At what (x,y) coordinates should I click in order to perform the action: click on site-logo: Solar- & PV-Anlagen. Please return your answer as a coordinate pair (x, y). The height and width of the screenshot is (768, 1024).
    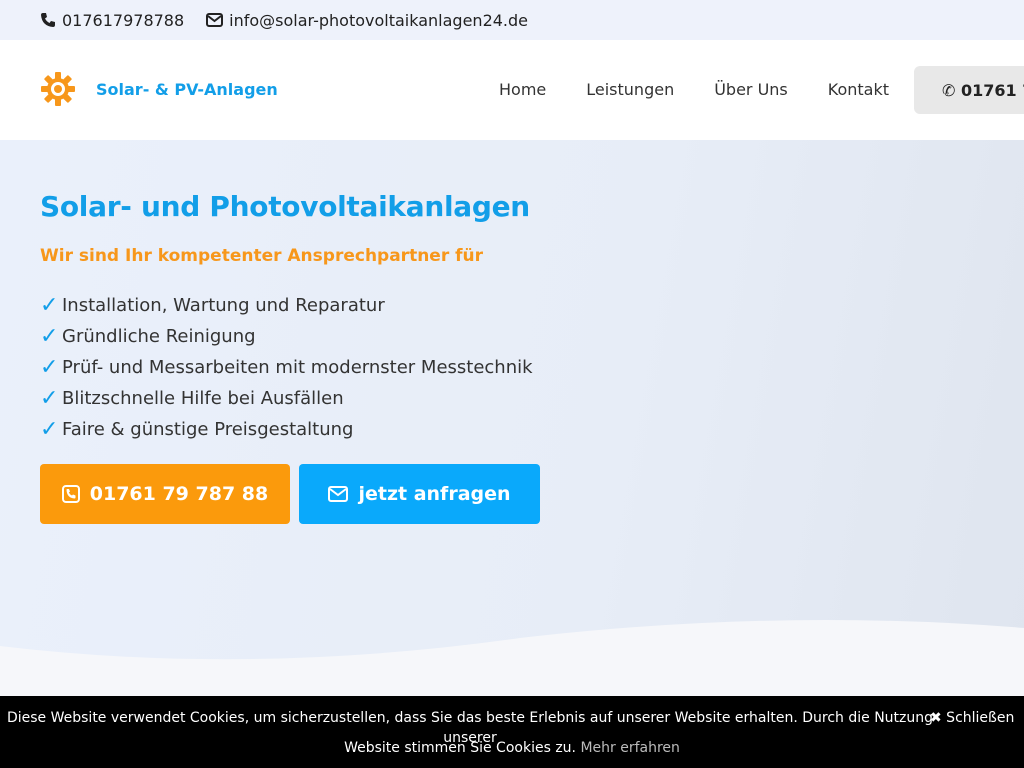
    Looking at the image, I should click on (159, 89).